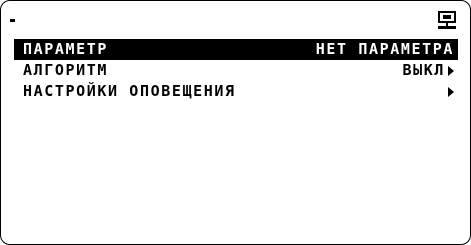 This screenshot has height=245, width=471. Describe the element at coordinates (236, 49) in the screenshot. I see `menu-item-parameter: ПАРАМЕТР НЕТ ПАРАМЕТРА` at that location.